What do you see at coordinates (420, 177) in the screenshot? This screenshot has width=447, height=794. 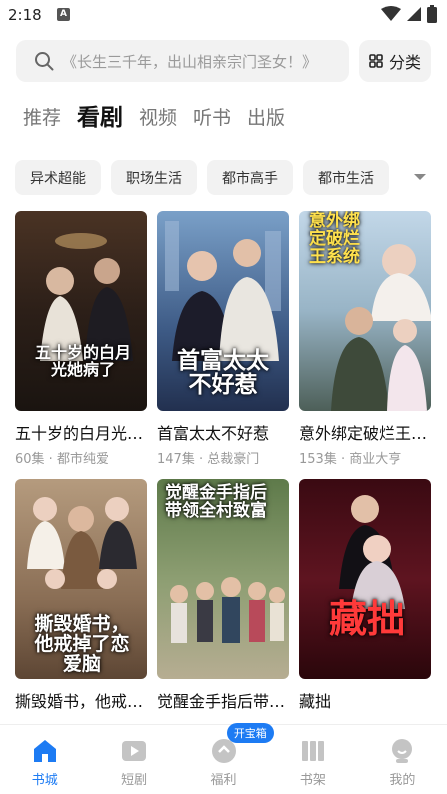 I see `expand-chips-icon` at bounding box center [420, 177].